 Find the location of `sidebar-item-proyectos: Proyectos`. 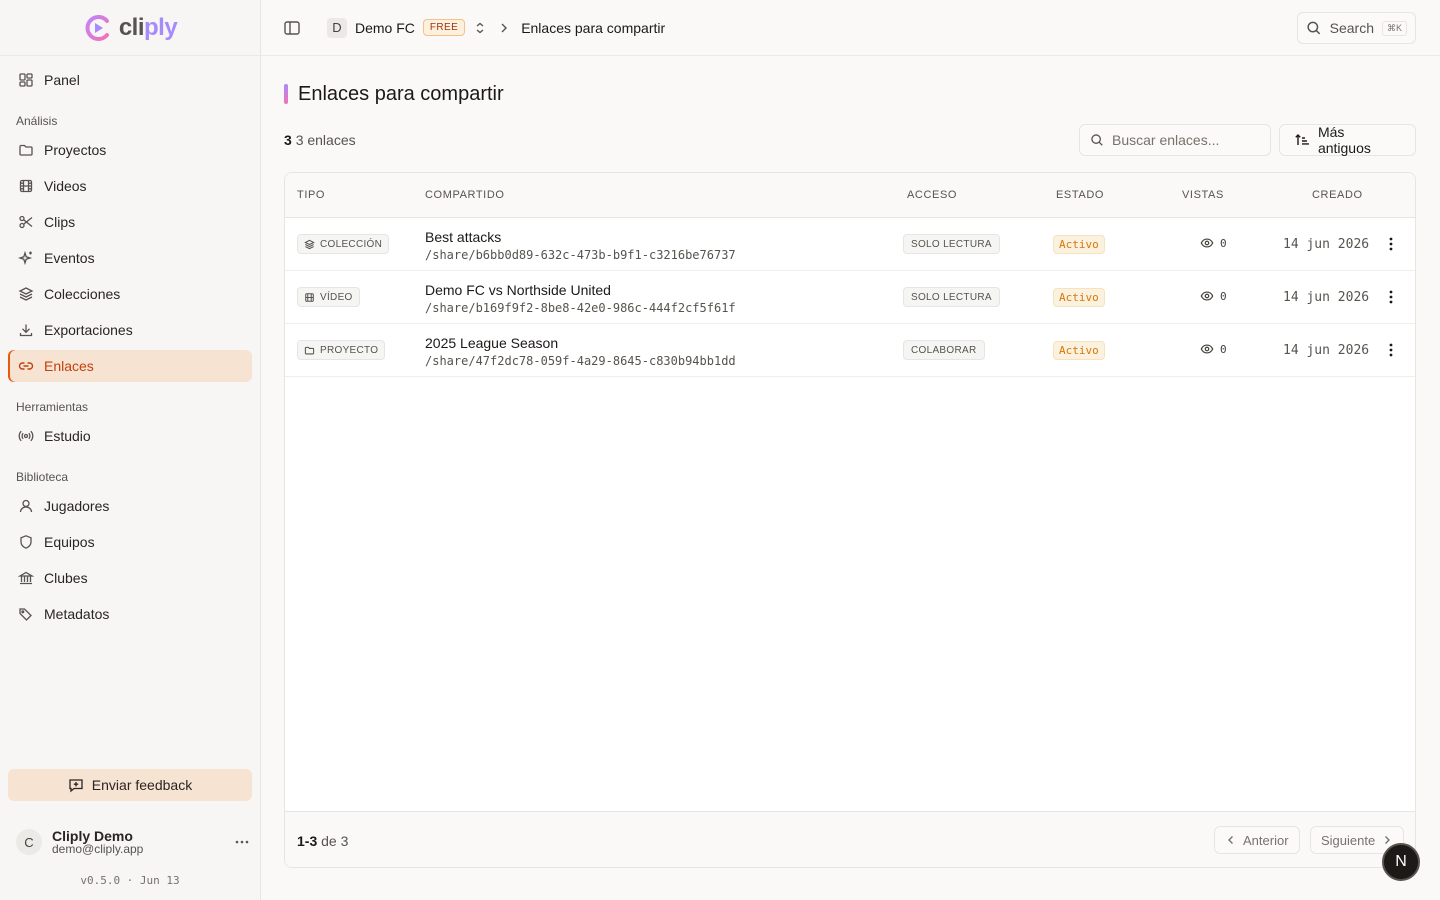

sidebar-item-proyectos: Proyectos is located at coordinates (130, 150).